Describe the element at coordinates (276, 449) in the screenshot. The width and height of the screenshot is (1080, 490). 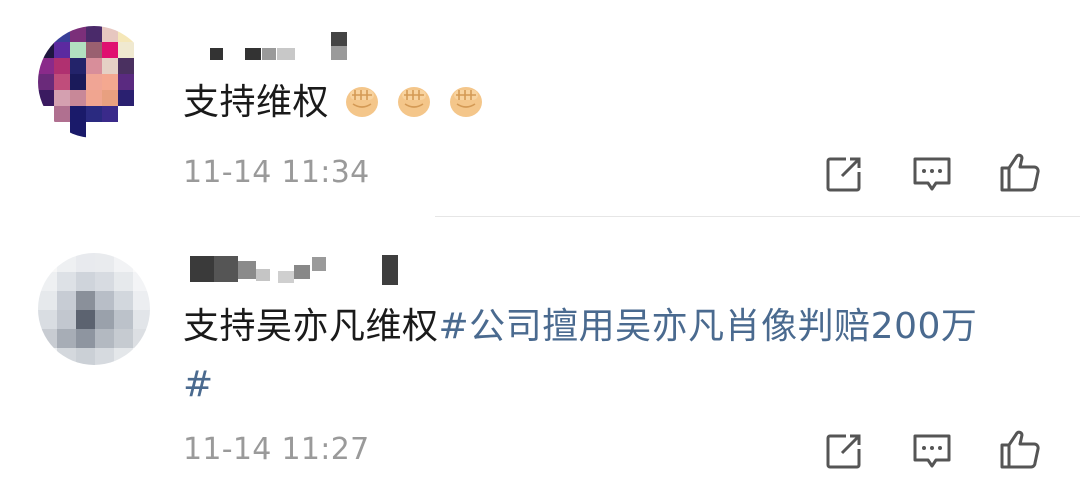
I see `timestamp: 11-14 11:27` at that location.